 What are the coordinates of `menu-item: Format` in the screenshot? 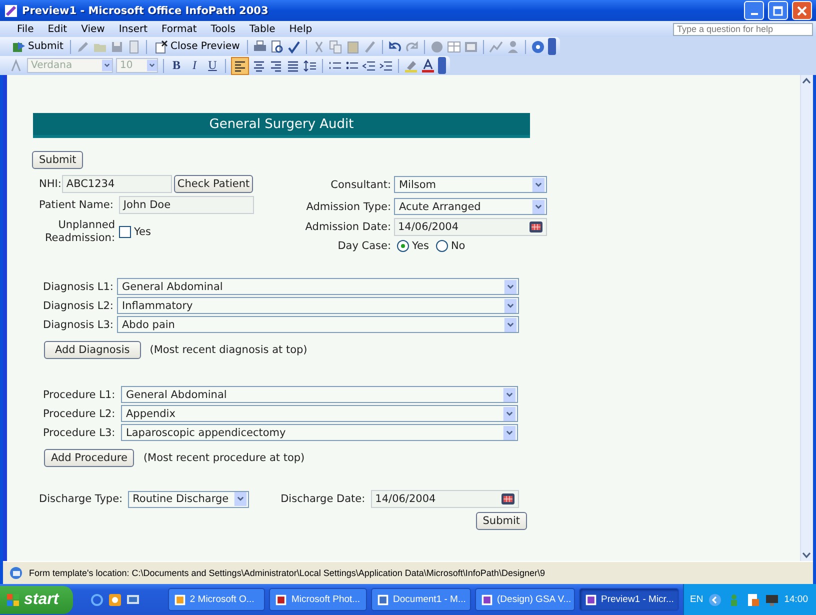 It's located at (179, 29).